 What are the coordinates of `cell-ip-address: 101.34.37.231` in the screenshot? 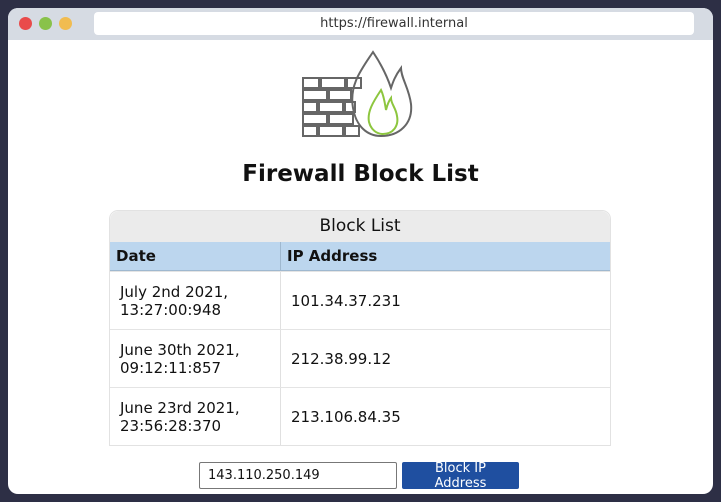 It's located at (346, 300).